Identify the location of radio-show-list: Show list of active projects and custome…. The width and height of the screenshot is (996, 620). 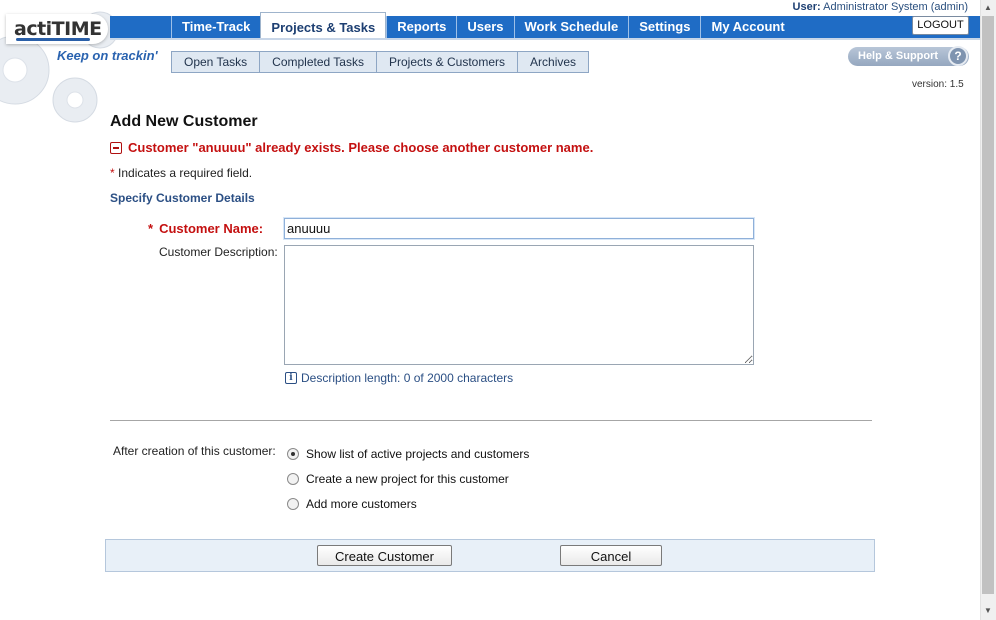
(408, 454).